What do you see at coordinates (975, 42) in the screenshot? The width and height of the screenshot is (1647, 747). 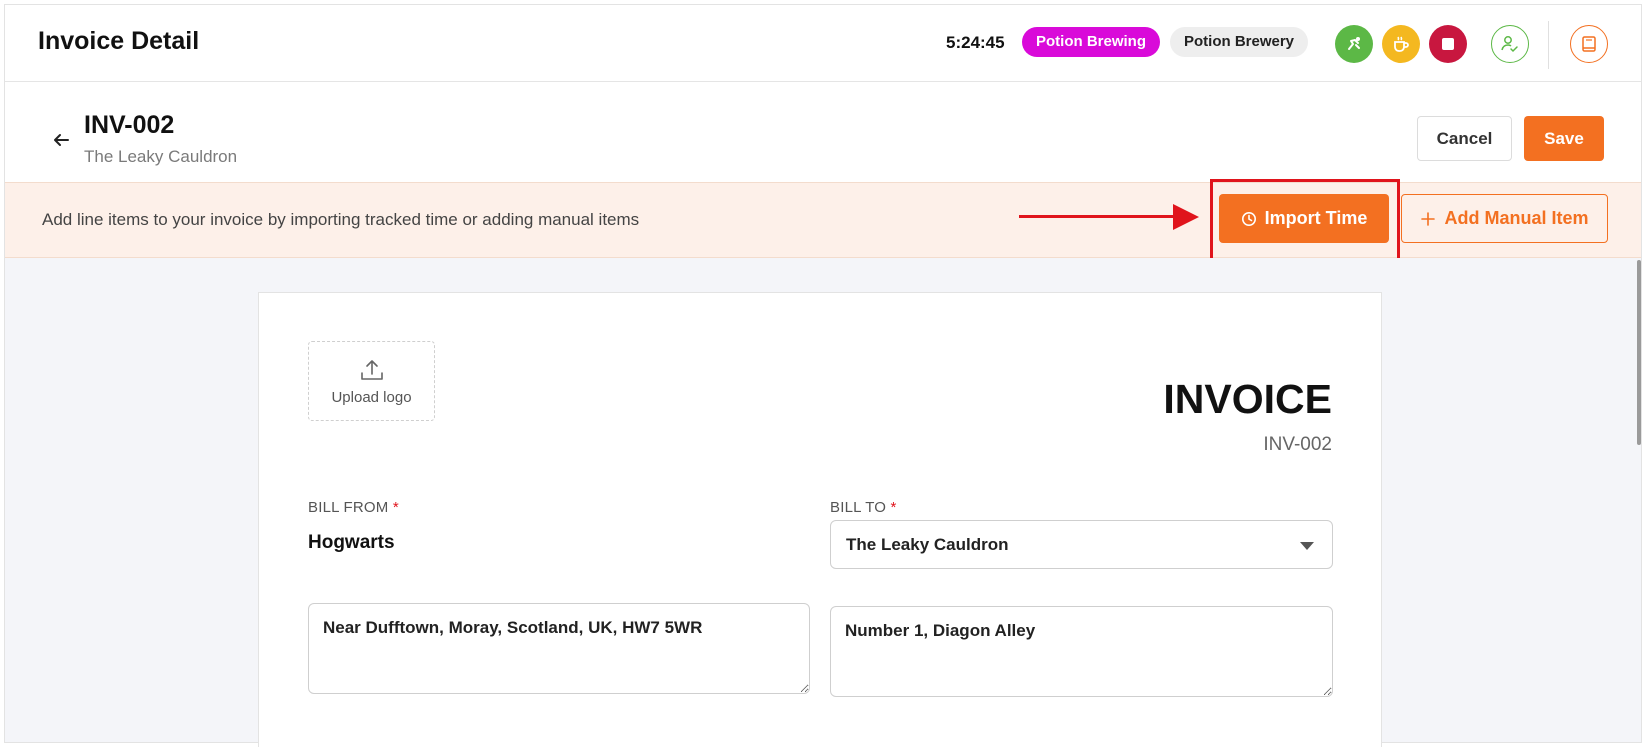 I see `timer-readout: 5:24:45` at bounding box center [975, 42].